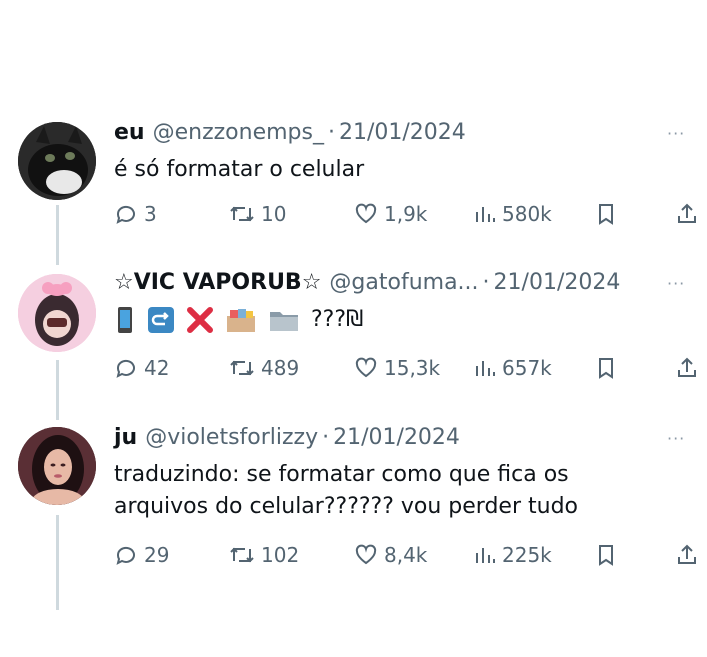 Image resolution: width=707 pixels, height=657 pixels. Describe the element at coordinates (200, 320) in the screenshot. I see `cross-mark-icon` at that location.